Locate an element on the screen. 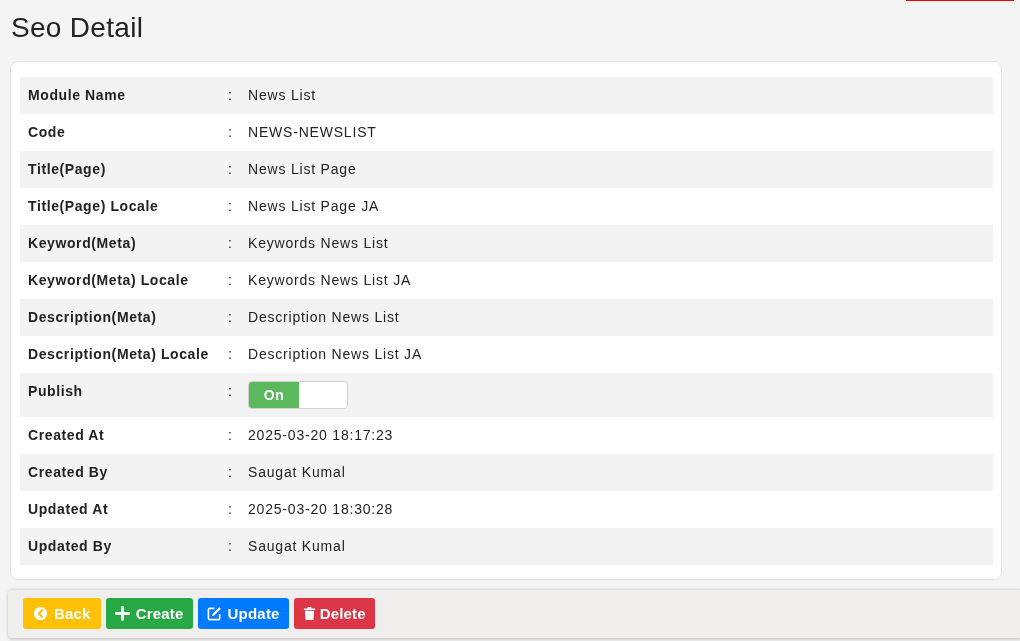  field-label: Title(Page) Locale is located at coordinates (94, 206).